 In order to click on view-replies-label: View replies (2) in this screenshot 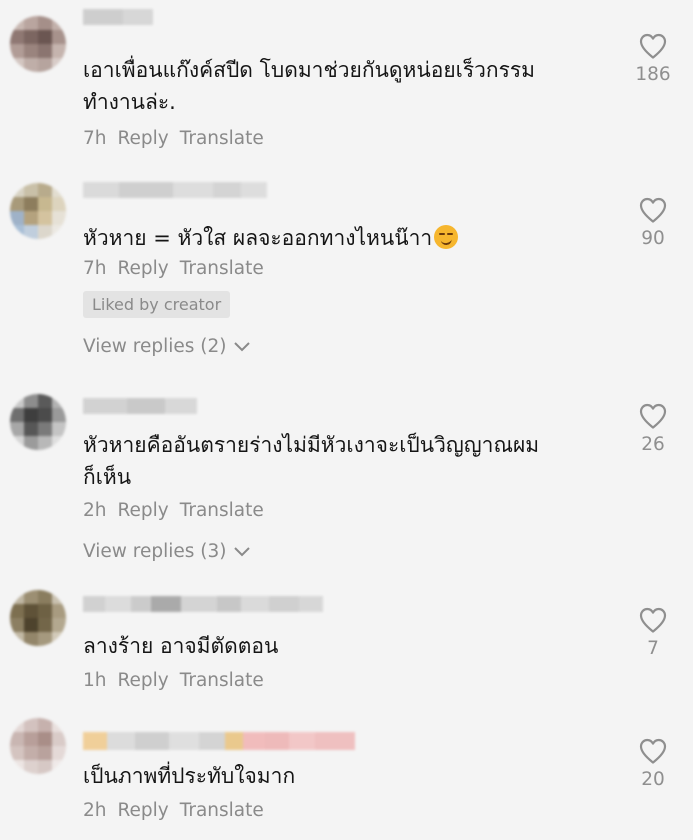, I will do `click(155, 346)`.